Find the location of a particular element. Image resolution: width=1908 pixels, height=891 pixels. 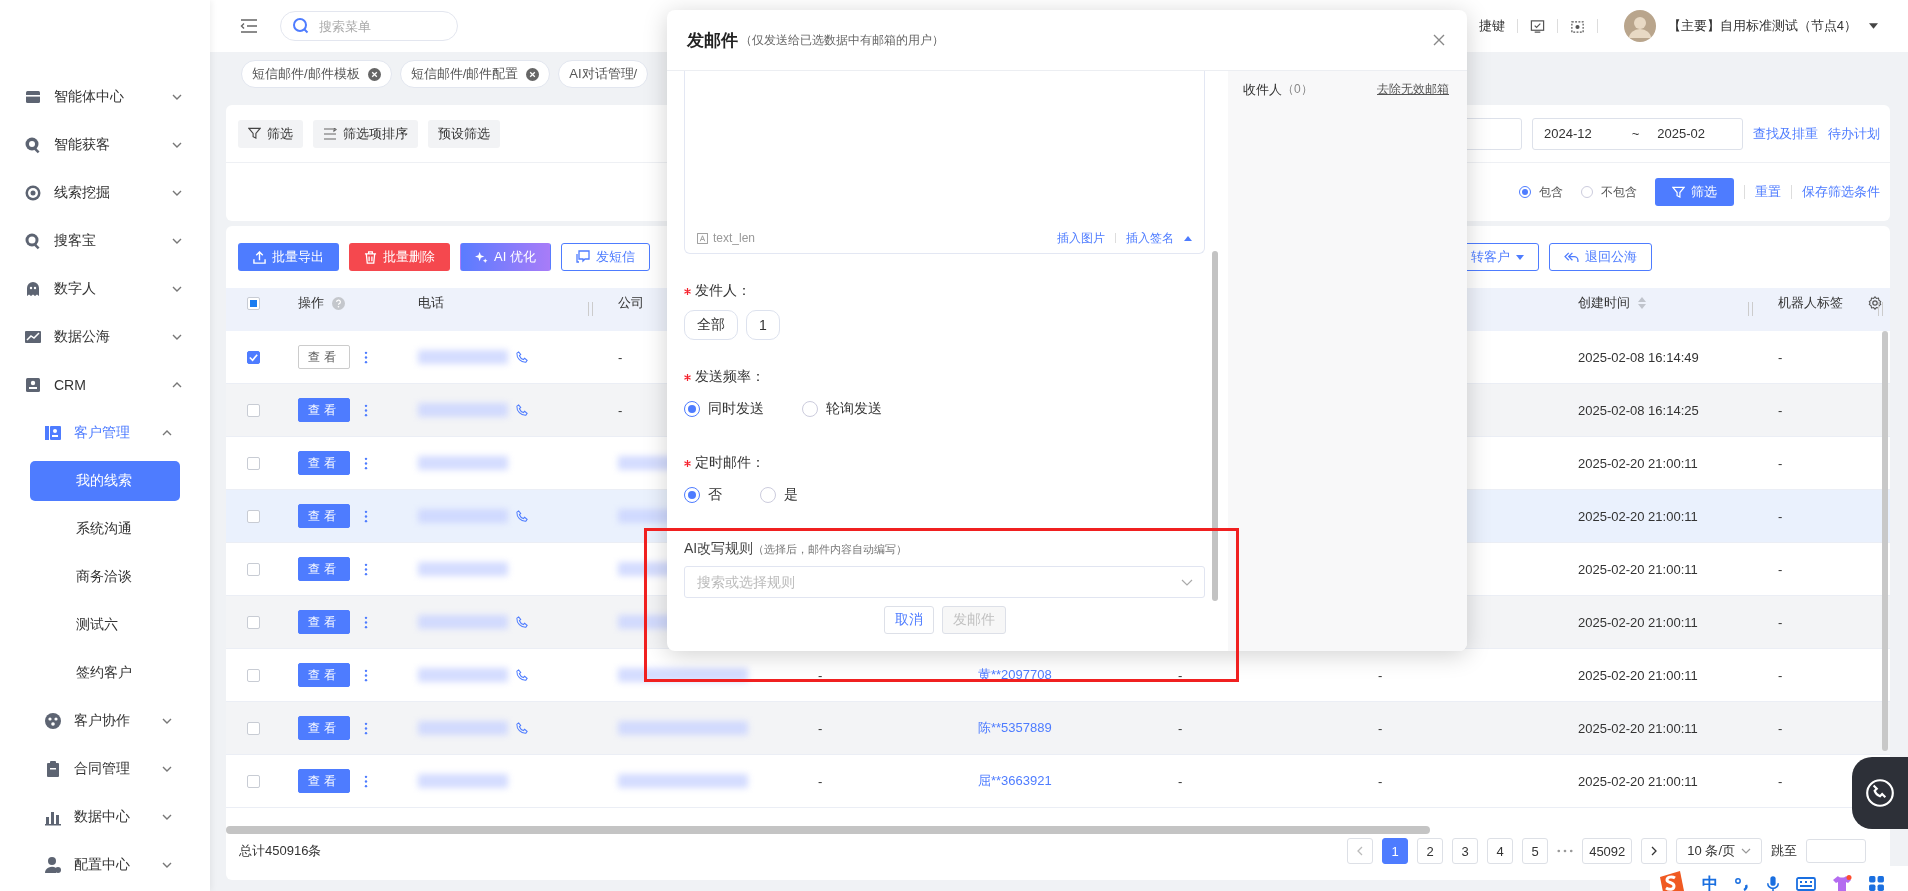

page-tab: 短信邮件/邮件配置 is located at coordinates (475, 74).